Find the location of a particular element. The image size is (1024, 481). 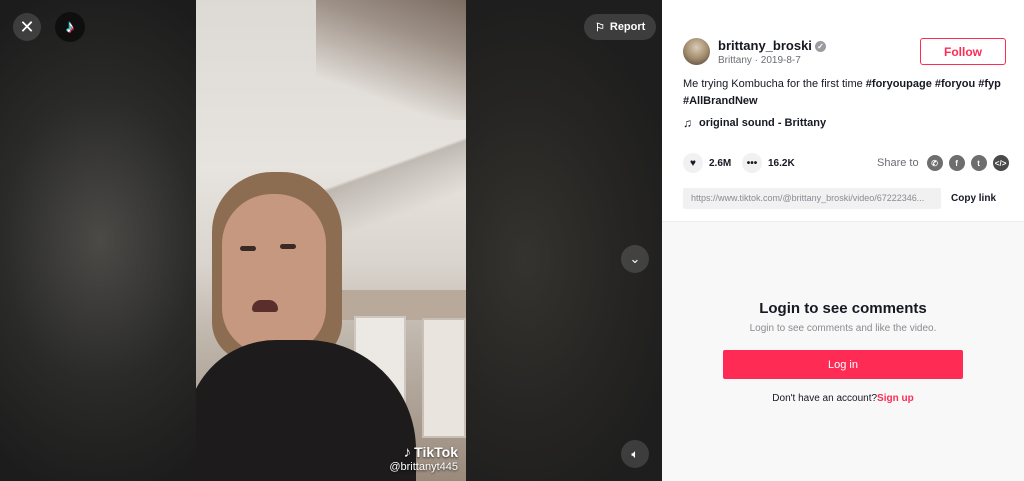

author-username-row: brittany_broski ✓ is located at coordinates (772, 45).